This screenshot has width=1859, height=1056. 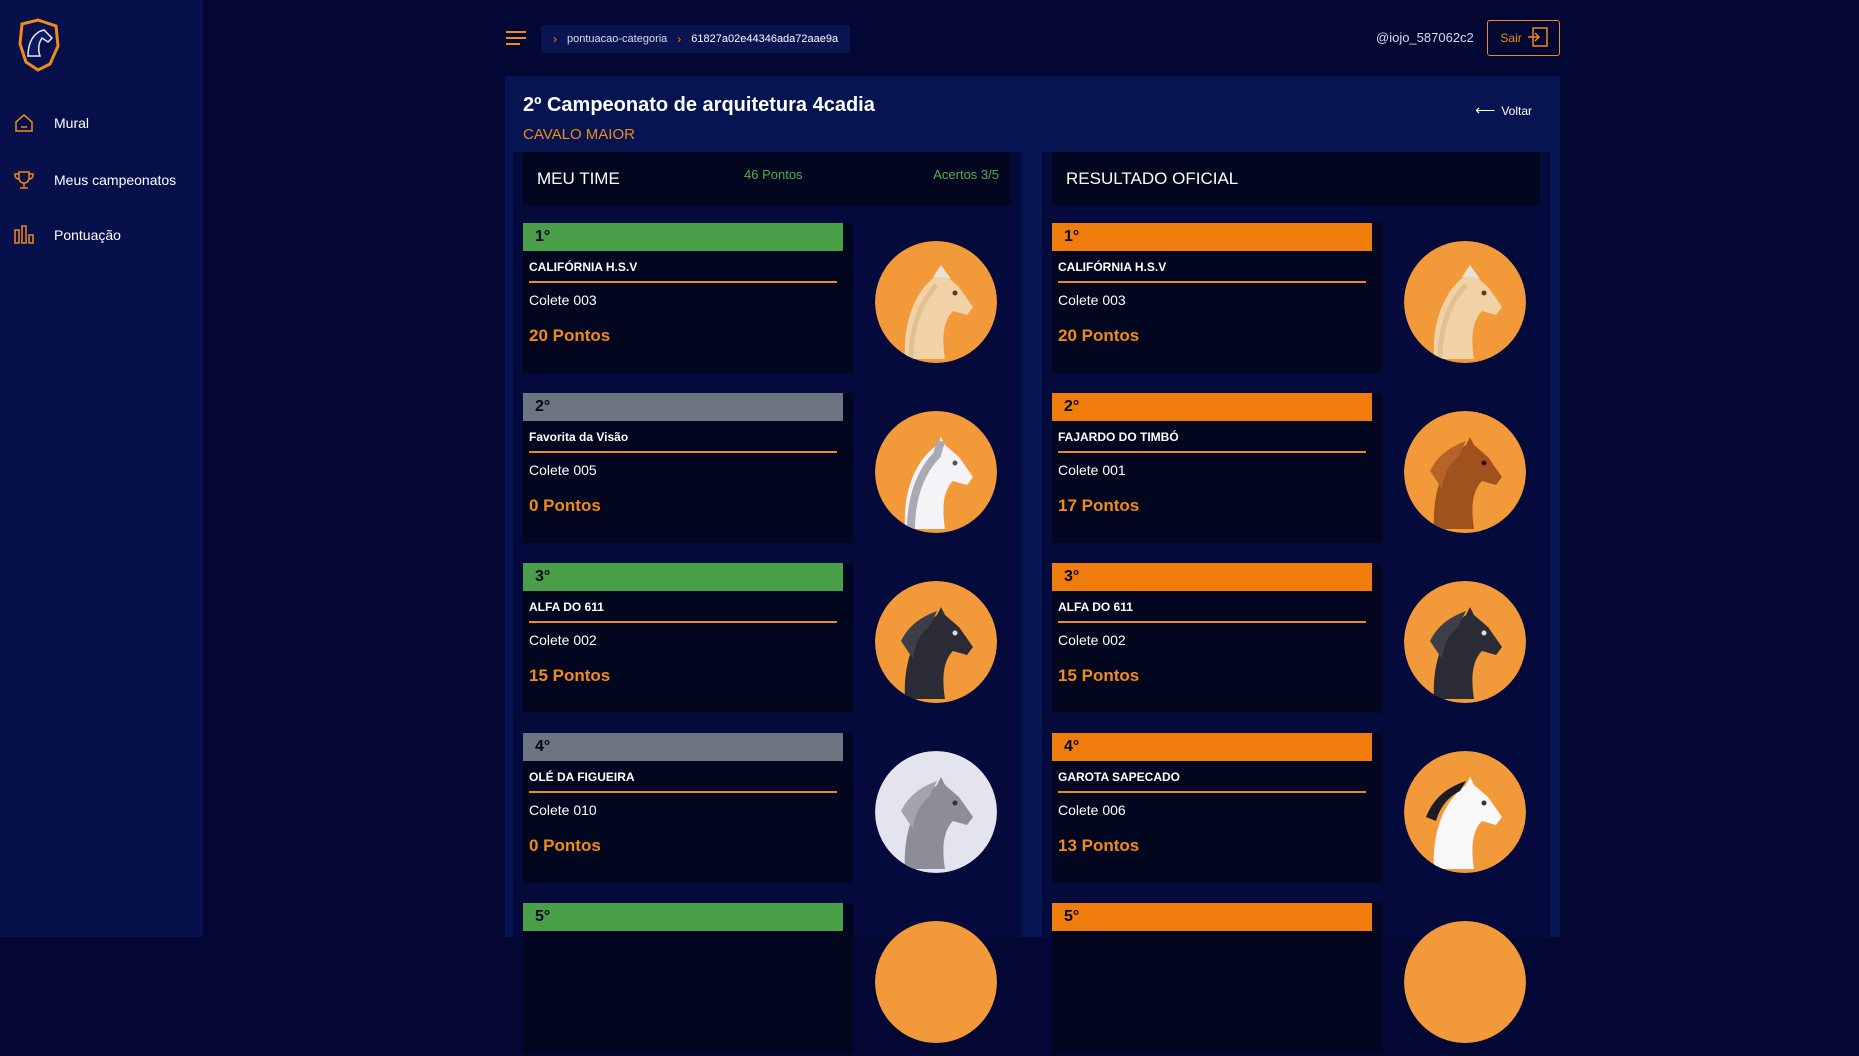 I want to click on colete-number: Colete 001, so click(x=1092, y=470).